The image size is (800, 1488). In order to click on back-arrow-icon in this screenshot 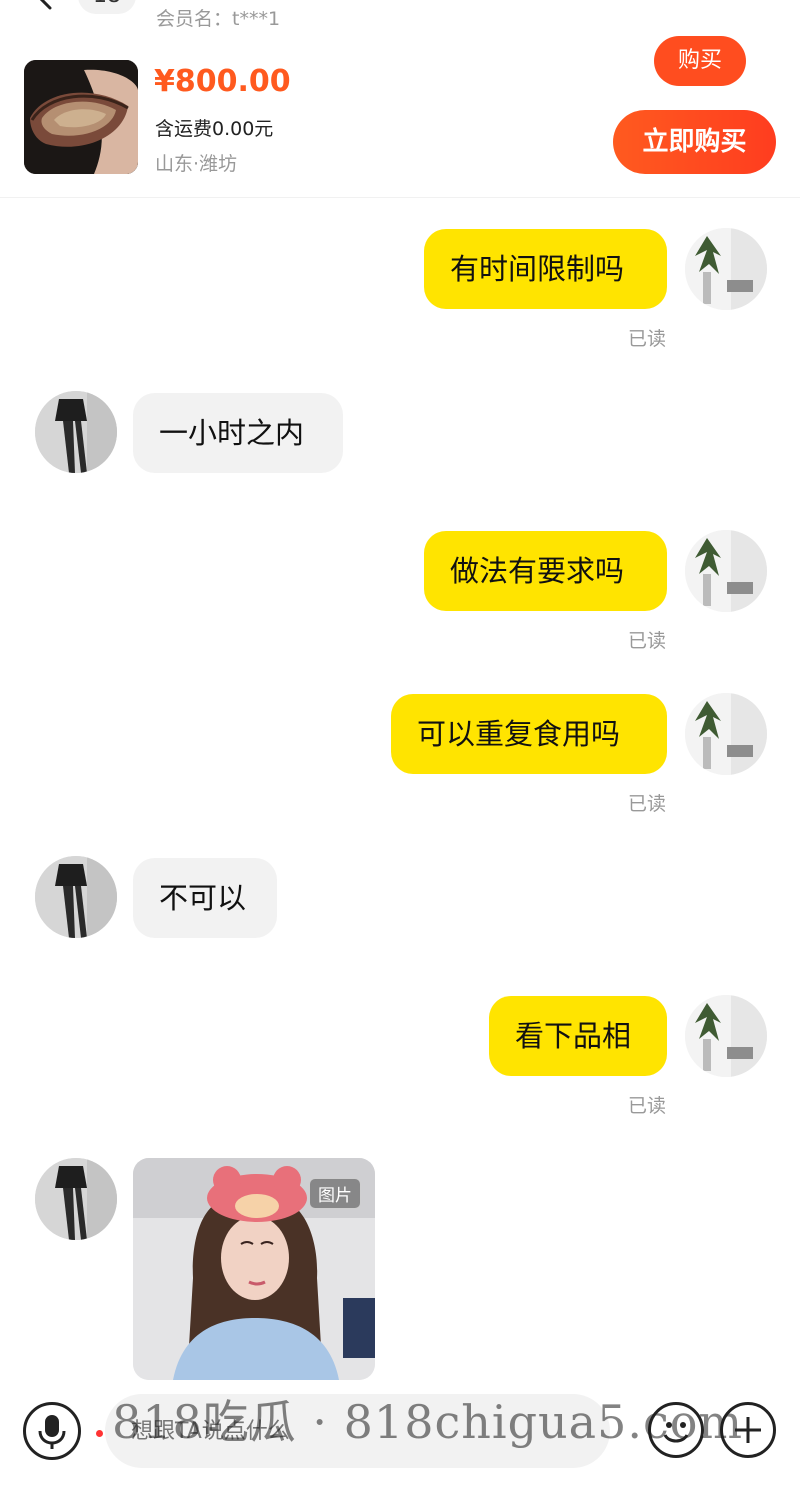, I will do `click(46, 5)`.